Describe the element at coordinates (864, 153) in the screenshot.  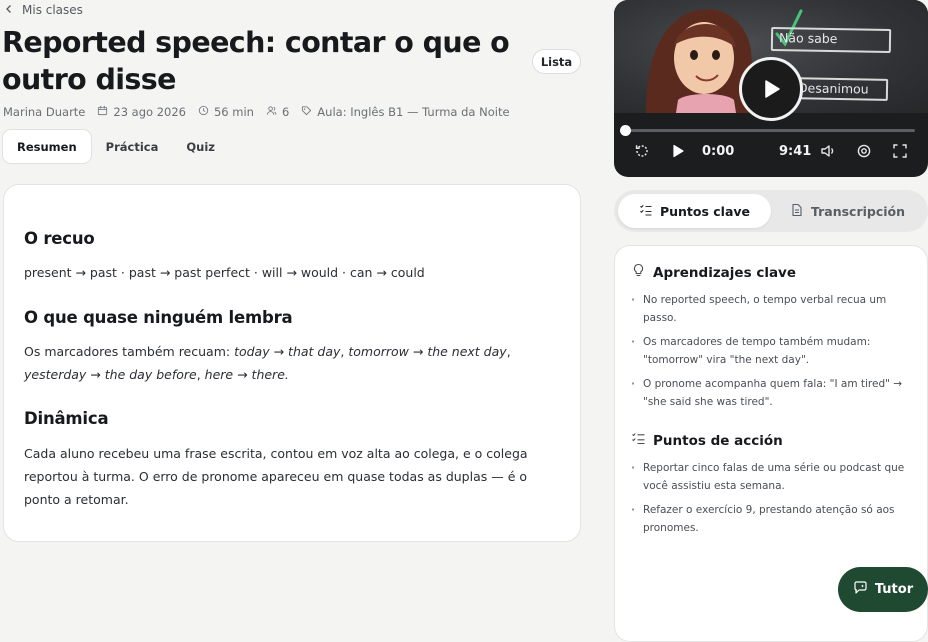
I see `settings-icon` at that location.